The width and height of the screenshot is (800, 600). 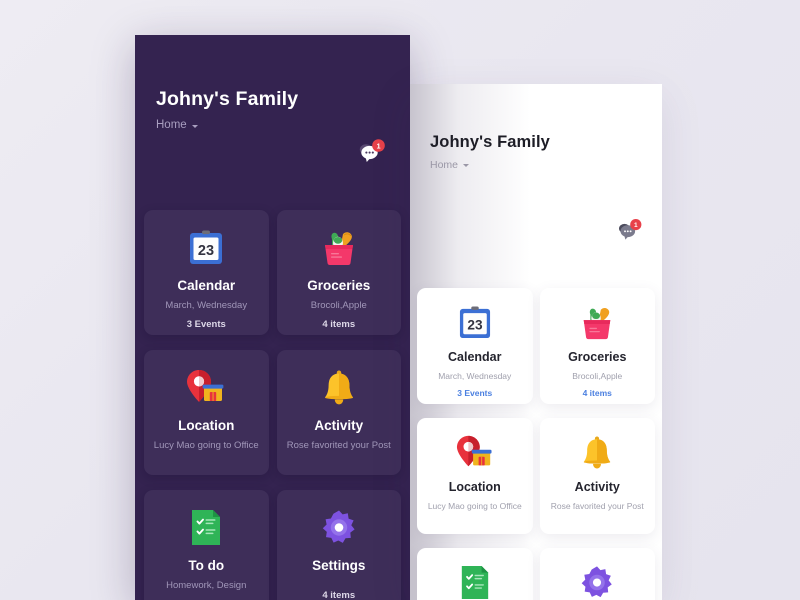 I want to click on card-subtitle: Homework, Design, so click(x=206, y=585).